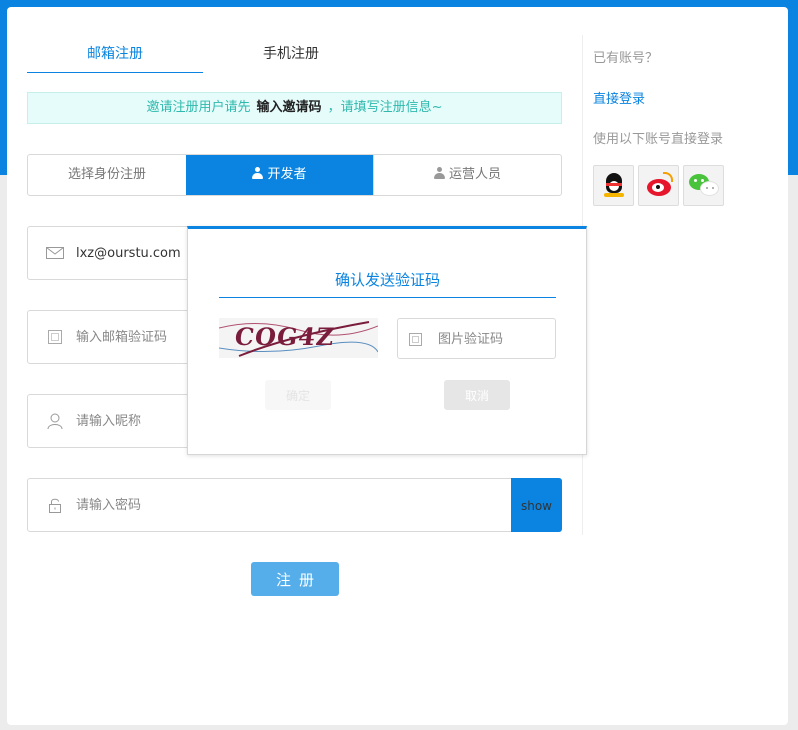 The height and width of the screenshot is (730, 798). I want to click on weibo-login-button, so click(658, 185).